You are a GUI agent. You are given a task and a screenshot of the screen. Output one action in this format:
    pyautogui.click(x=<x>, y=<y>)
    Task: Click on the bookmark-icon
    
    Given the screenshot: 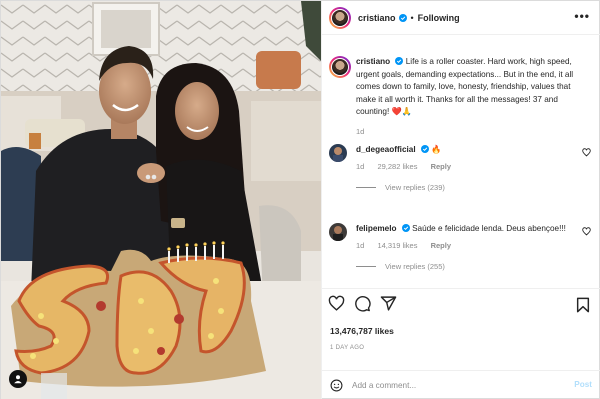 What is the action you would take?
    pyautogui.click(x=583, y=305)
    